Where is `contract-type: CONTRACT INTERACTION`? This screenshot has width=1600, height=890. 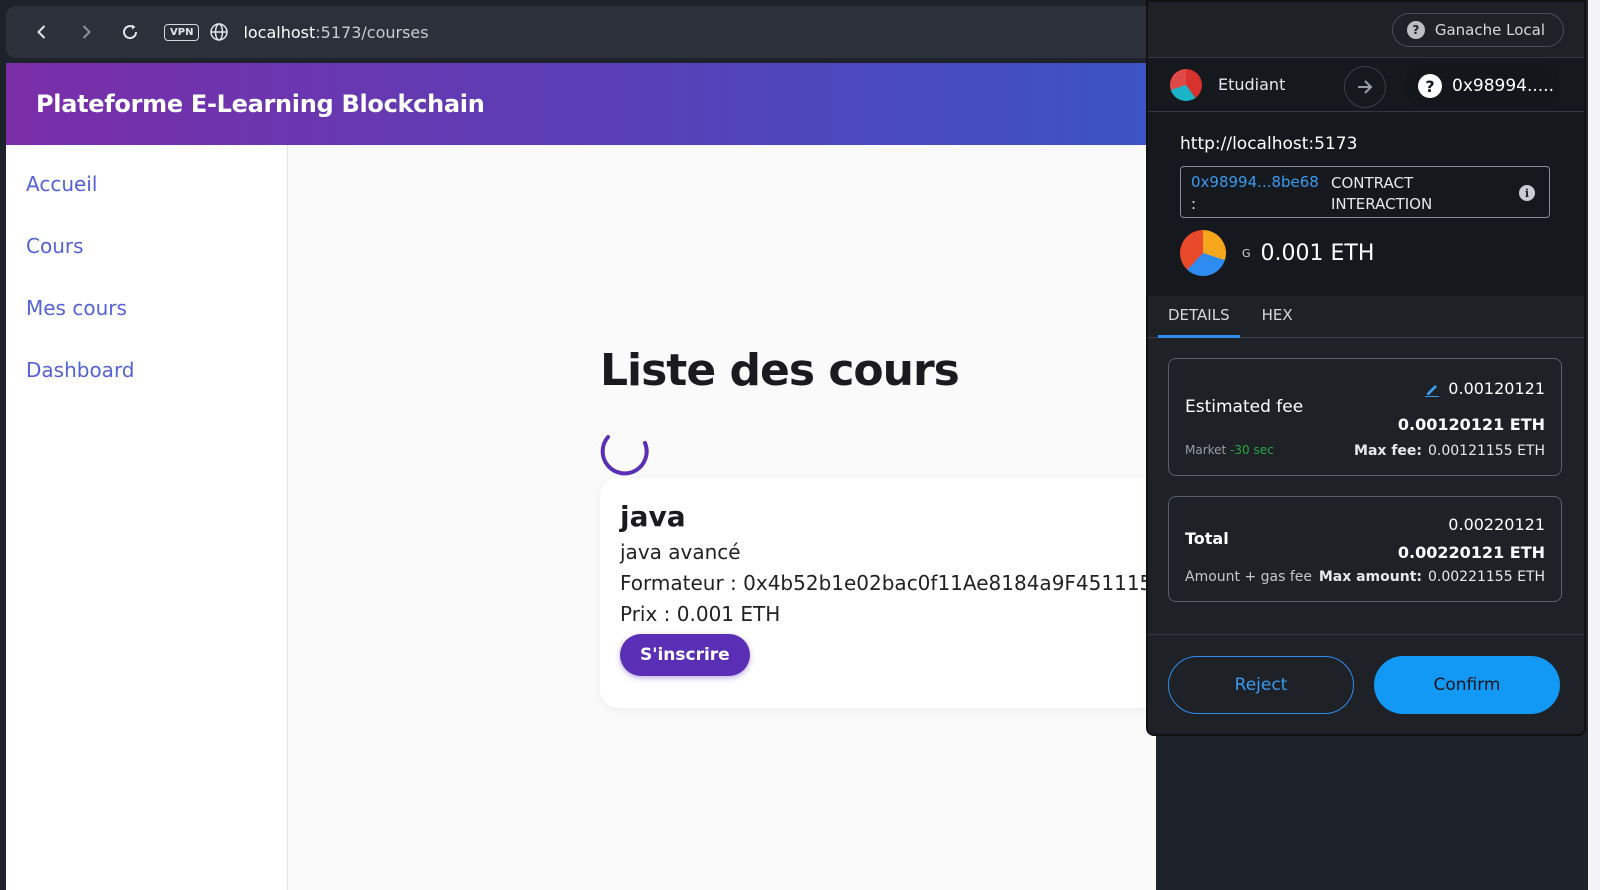
contract-type: CONTRACT INTERACTION is located at coordinates (1382, 193).